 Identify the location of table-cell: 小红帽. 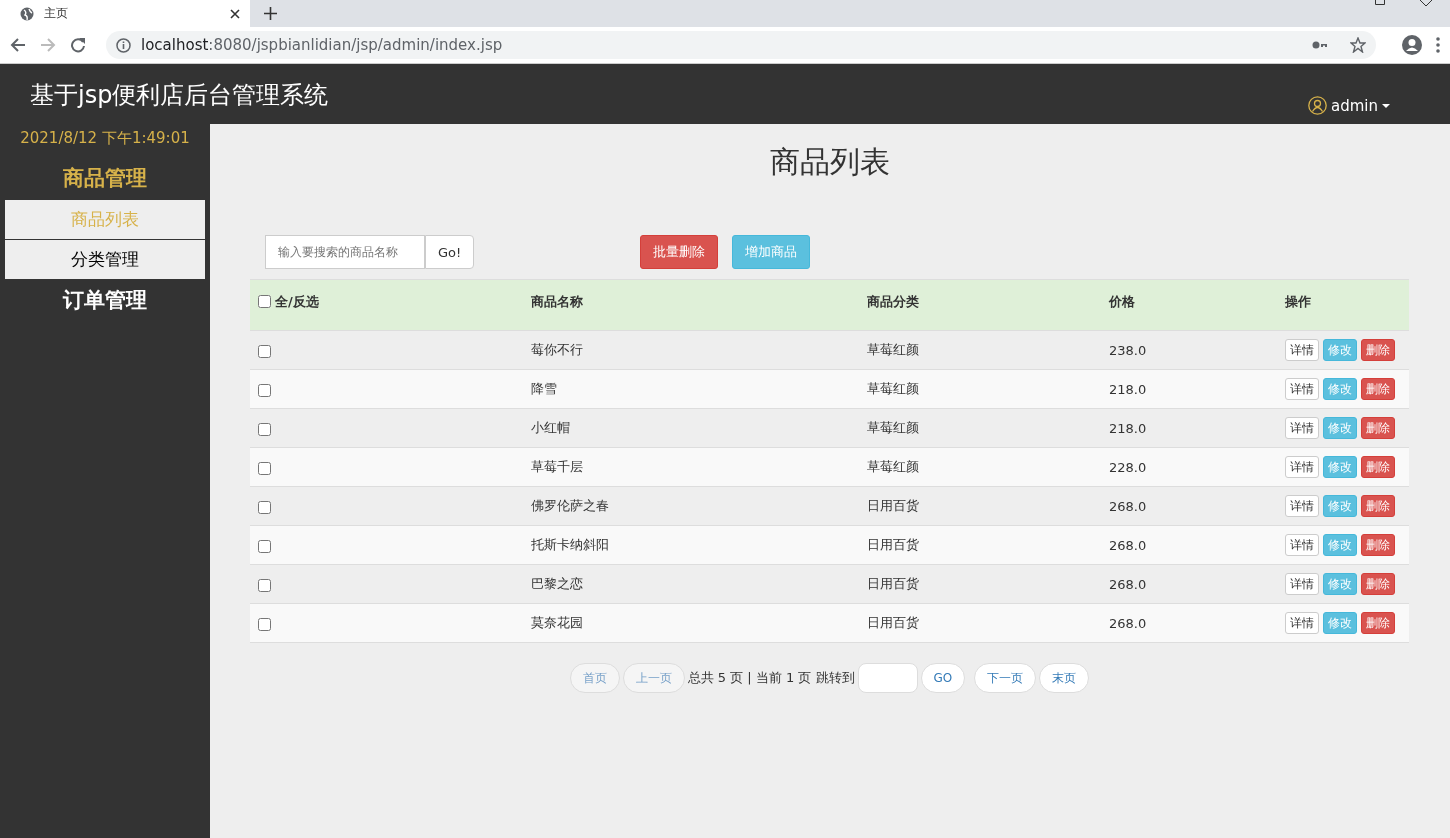
(550, 427).